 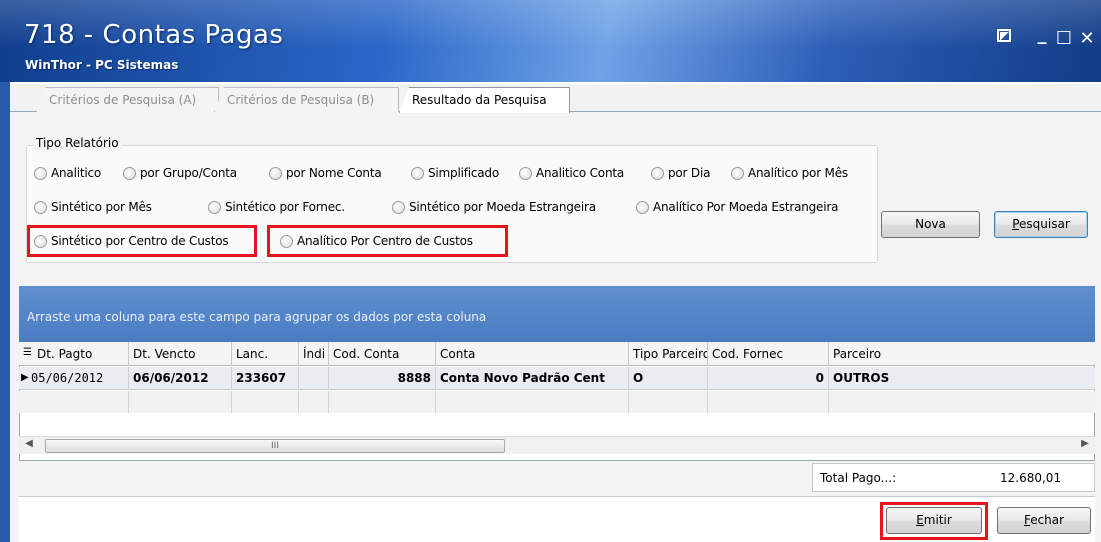 I want to click on cell-dt-pagto: 05/06/2012, so click(x=74, y=378).